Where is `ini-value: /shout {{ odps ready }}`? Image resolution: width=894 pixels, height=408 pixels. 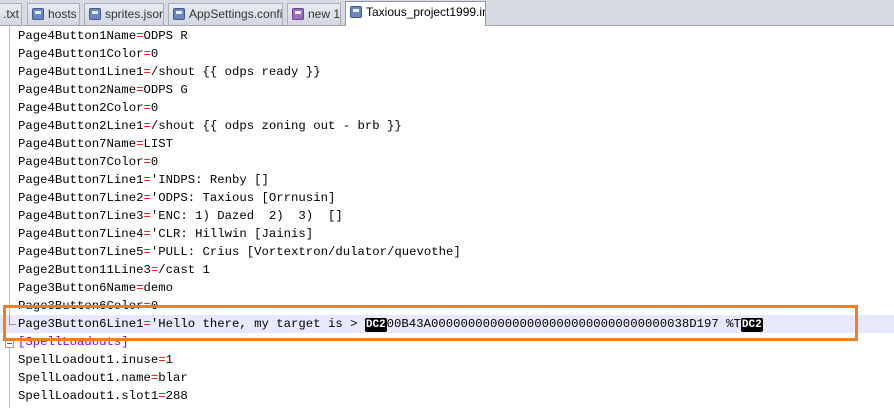
ini-value: /shout {{ odps ready }} is located at coordinates (235, 72).